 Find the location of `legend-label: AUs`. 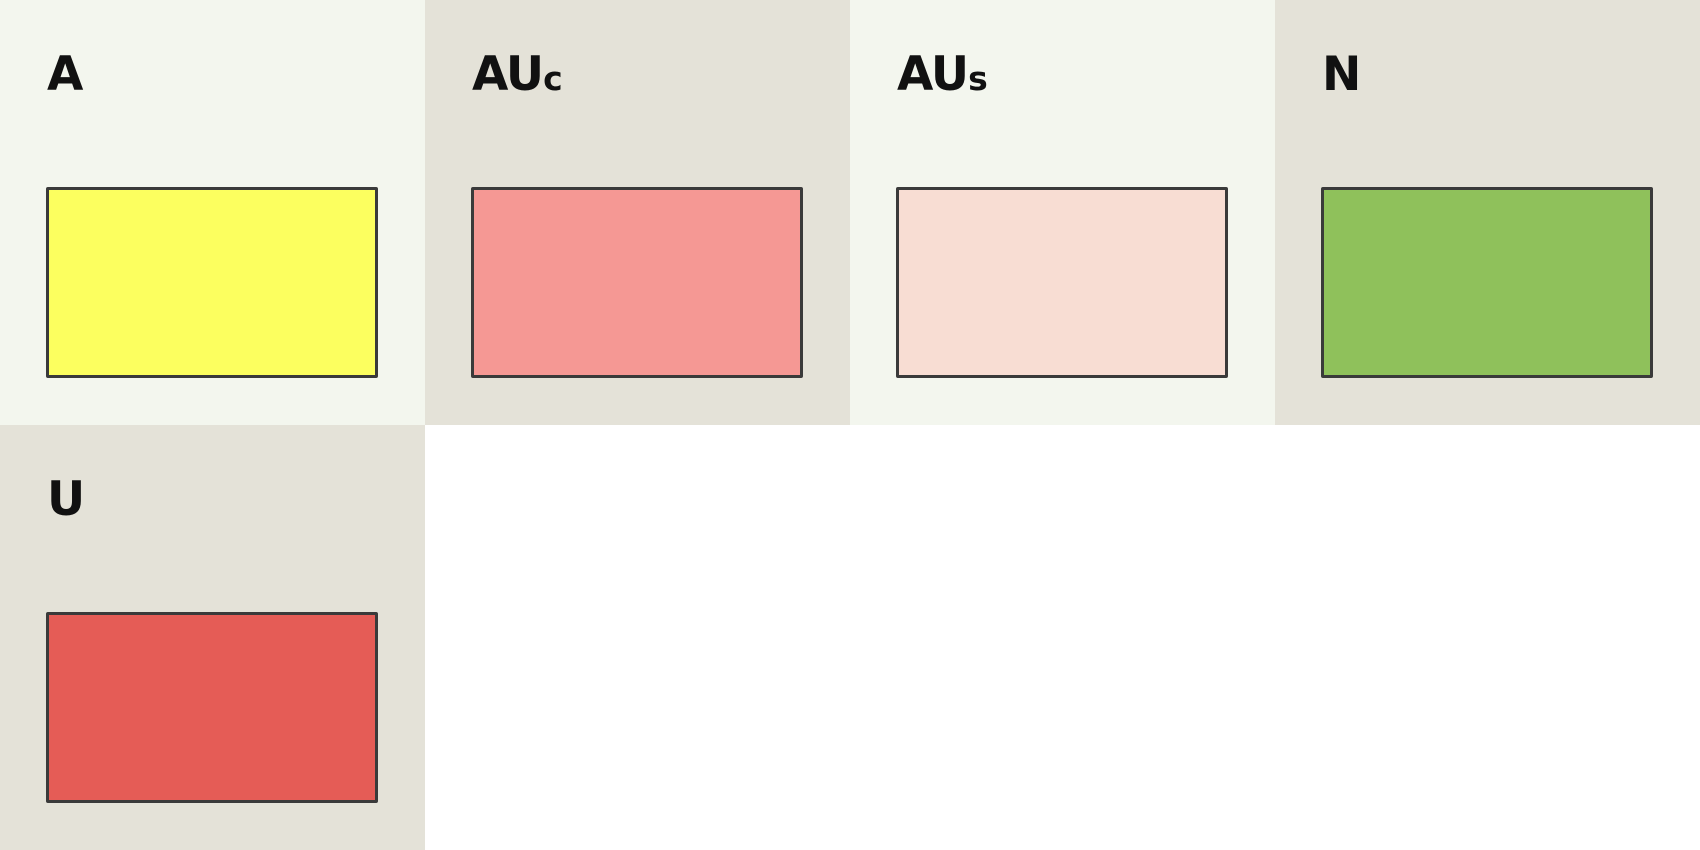

legend-label: AUs is located at coordinates (942, 74).